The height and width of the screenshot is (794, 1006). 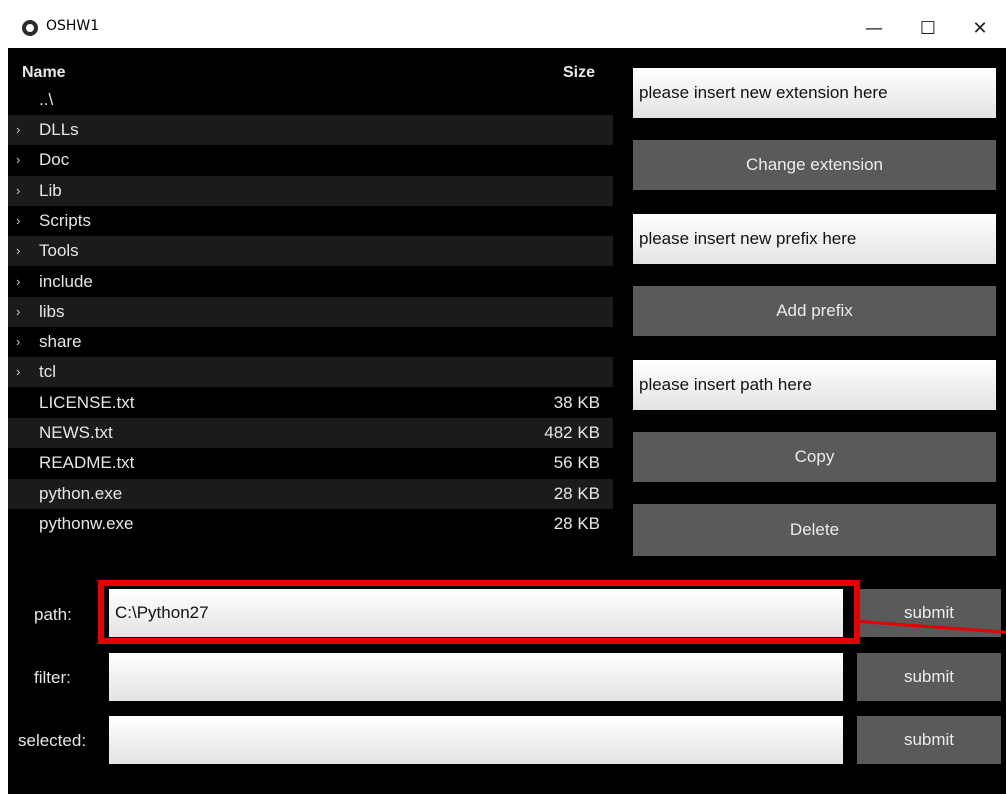 What do you see at coordinates (814, 239) in the screenshot?
I see `prefix-input` at bounding box center [814, 239].